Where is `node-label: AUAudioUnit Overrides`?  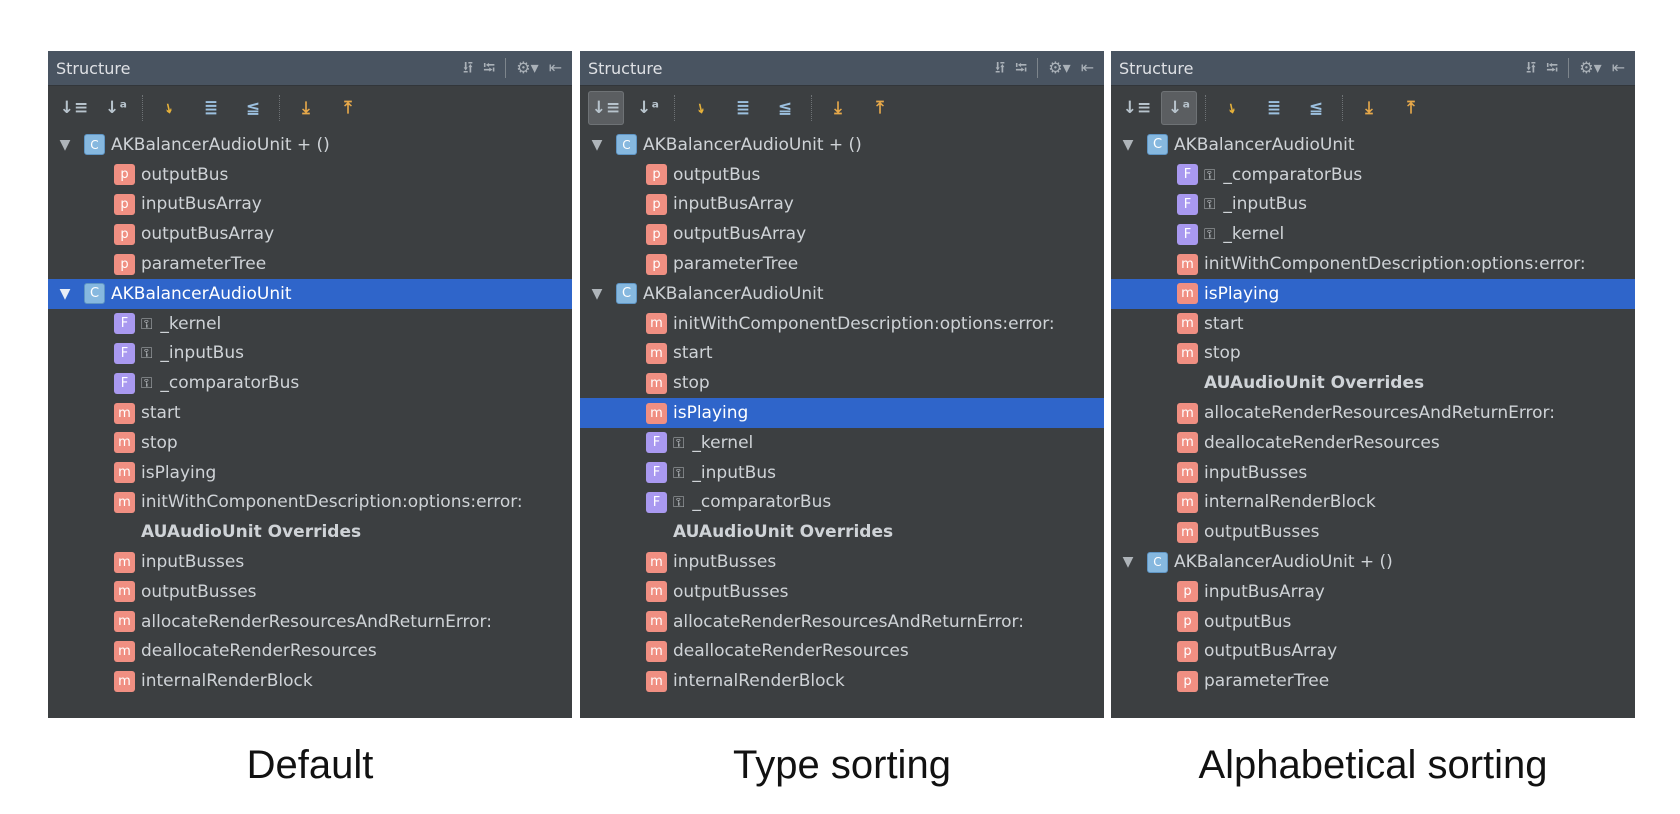
node-label: AUAudioUnit Overrides is located at coordinates (251, 532).